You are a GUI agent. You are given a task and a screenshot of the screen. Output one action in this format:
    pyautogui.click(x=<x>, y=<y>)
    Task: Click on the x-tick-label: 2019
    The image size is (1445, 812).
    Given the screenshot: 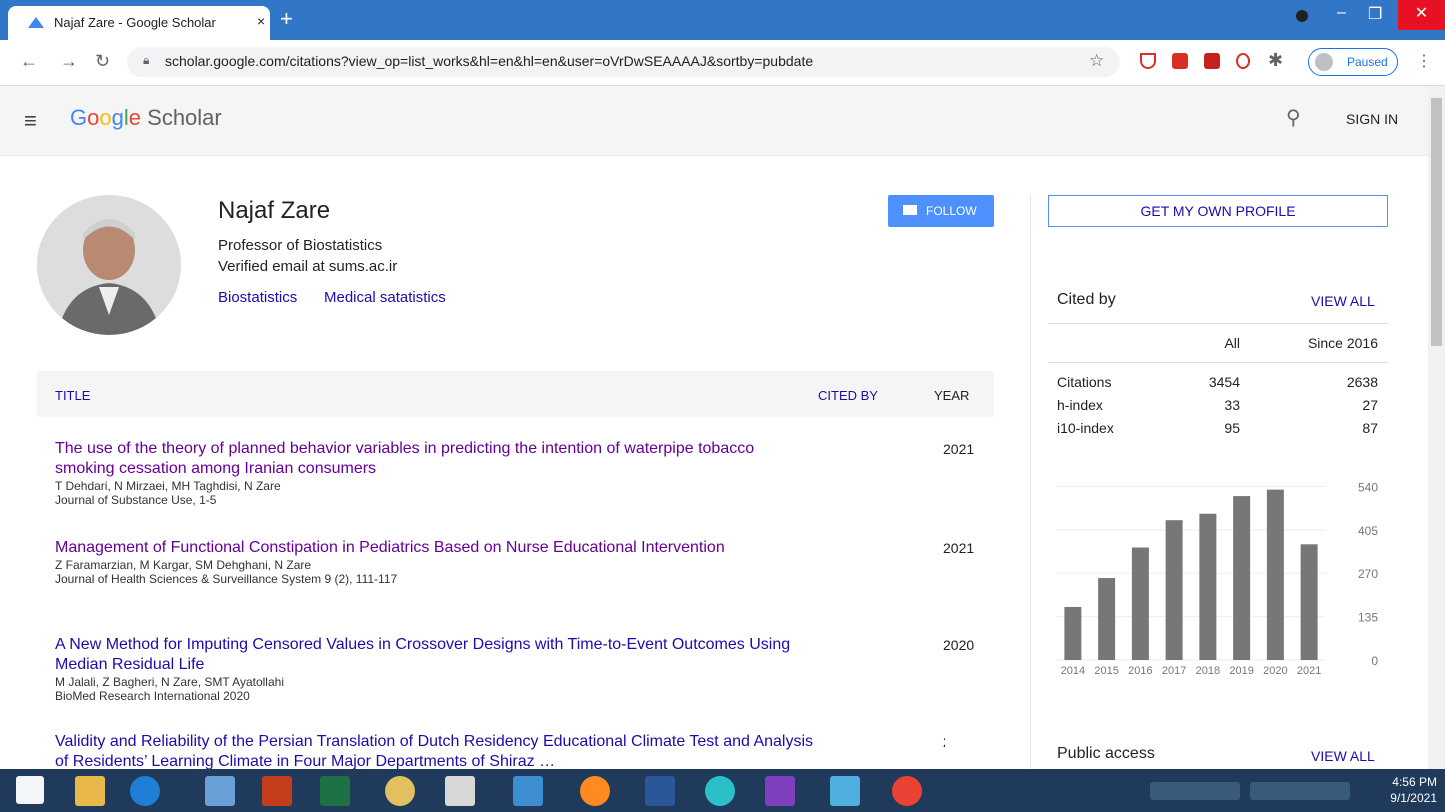 What is the action you would take?
    pyautogui.click(x=1241, y=671)
    